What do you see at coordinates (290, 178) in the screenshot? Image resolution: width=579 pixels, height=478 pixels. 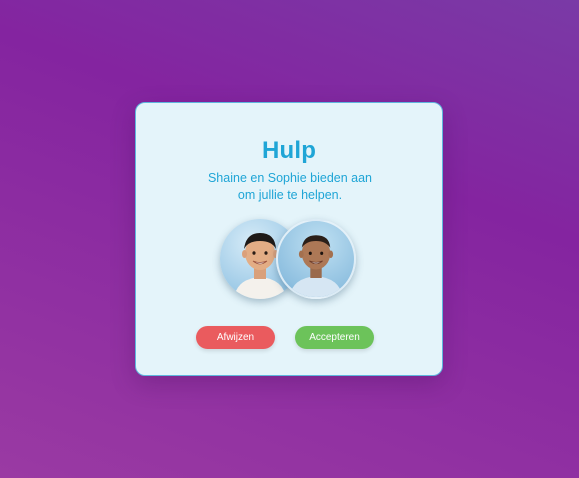 I see `dialog-message-line-1: Shaine en Sophie bieden aan` at bounding box center [290, 178].